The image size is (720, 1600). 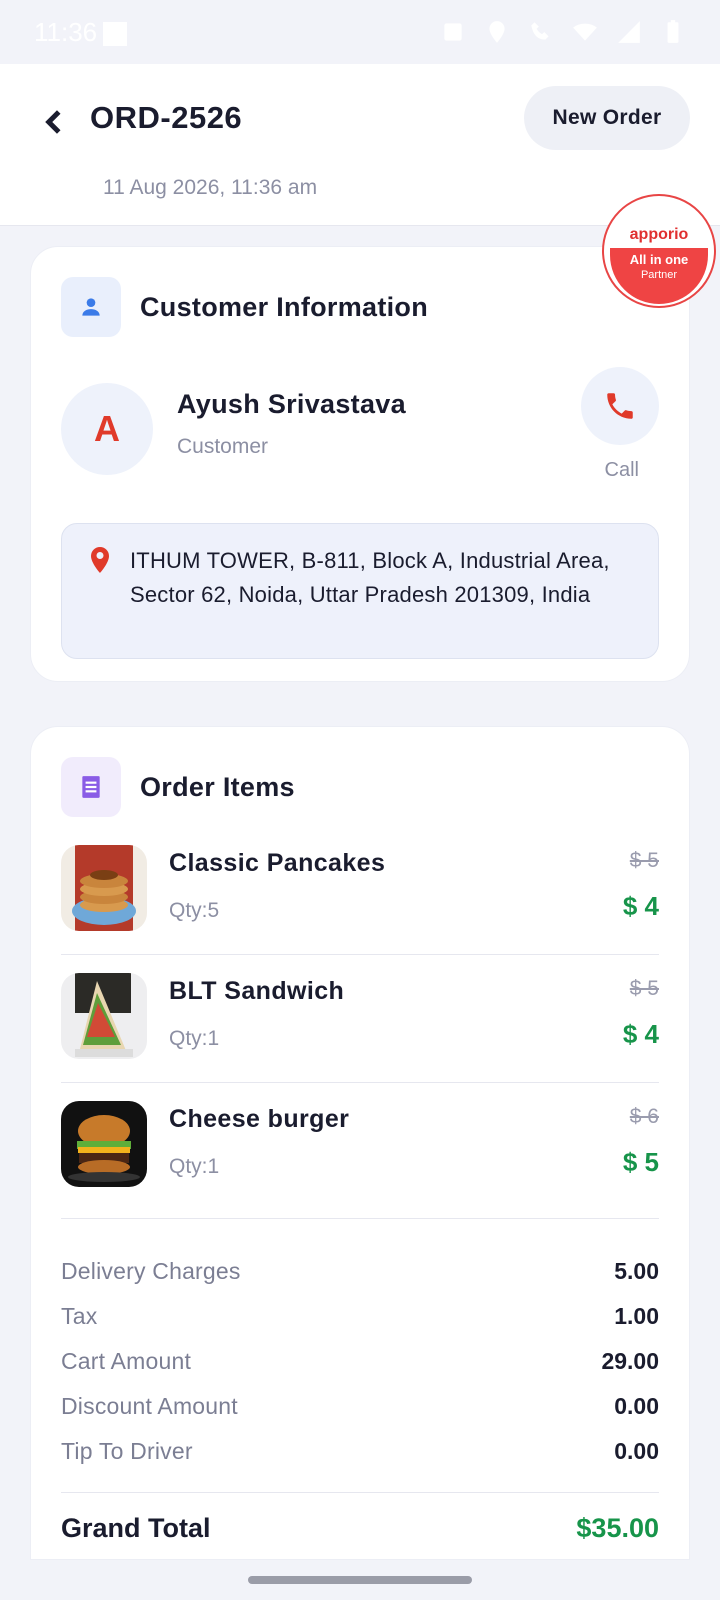 What do you see at coordinates (217, 786) in the screenshot?
I see `order-items-title: Order Items` at bounding box center [217, 786].